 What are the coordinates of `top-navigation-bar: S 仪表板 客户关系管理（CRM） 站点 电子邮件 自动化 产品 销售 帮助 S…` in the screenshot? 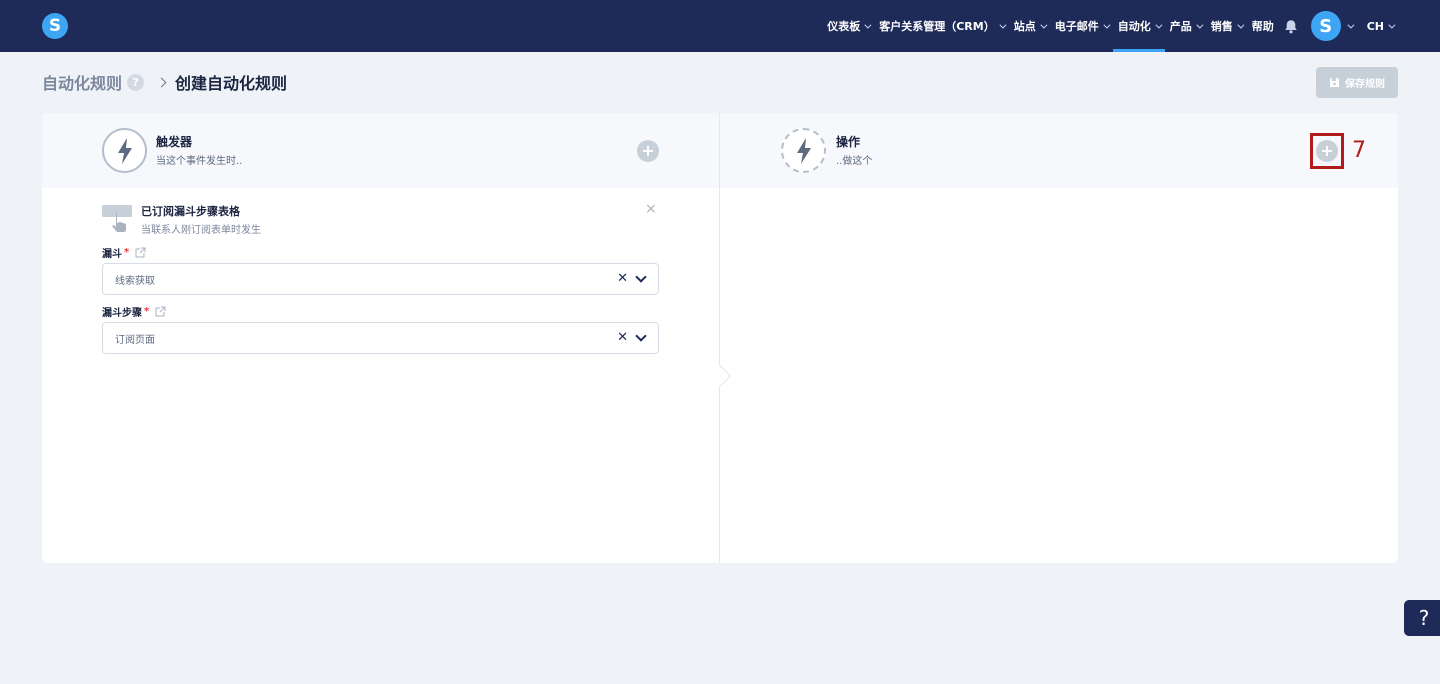 It's located at (720, 26).